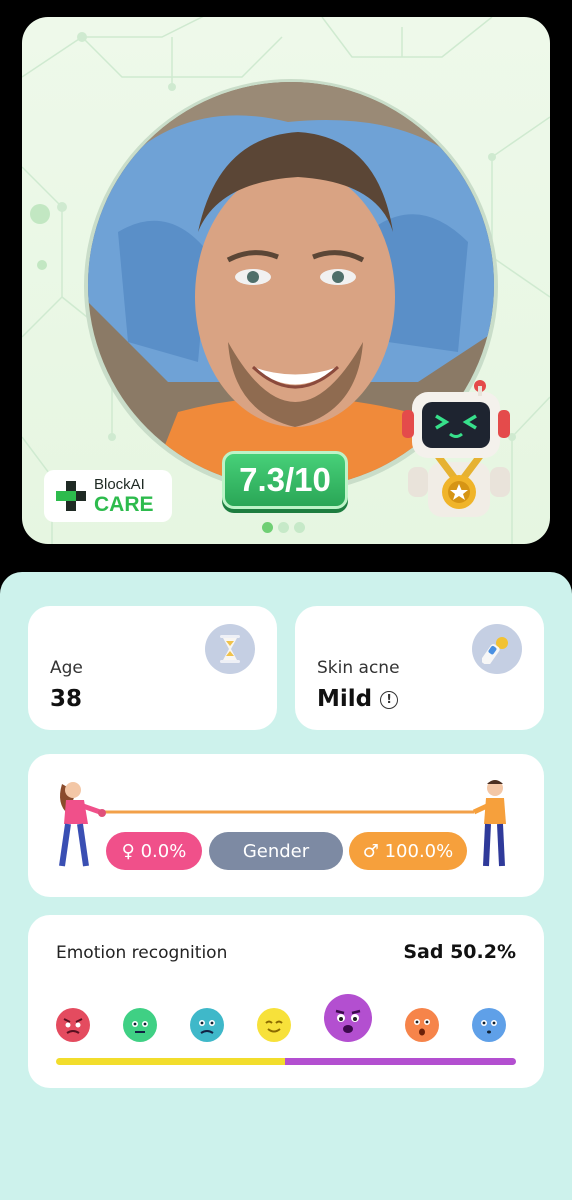 This screenshot has height=1200, width=572. Describe the element at coordinates (142, 953) in the screenshot. I see `emotion-title: Emotion recognition` at that location.